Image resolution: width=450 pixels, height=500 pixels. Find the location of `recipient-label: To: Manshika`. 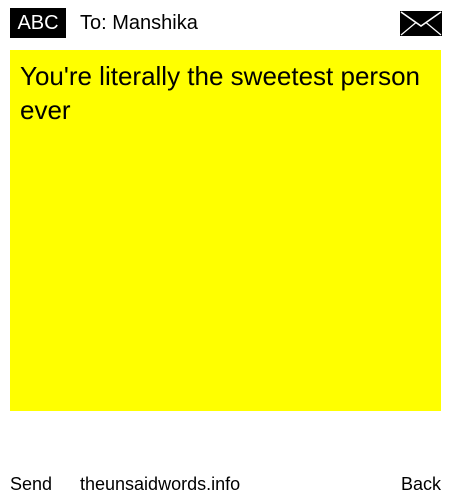

recipient-label: To: Manshika is located at coordinates (139, 23).